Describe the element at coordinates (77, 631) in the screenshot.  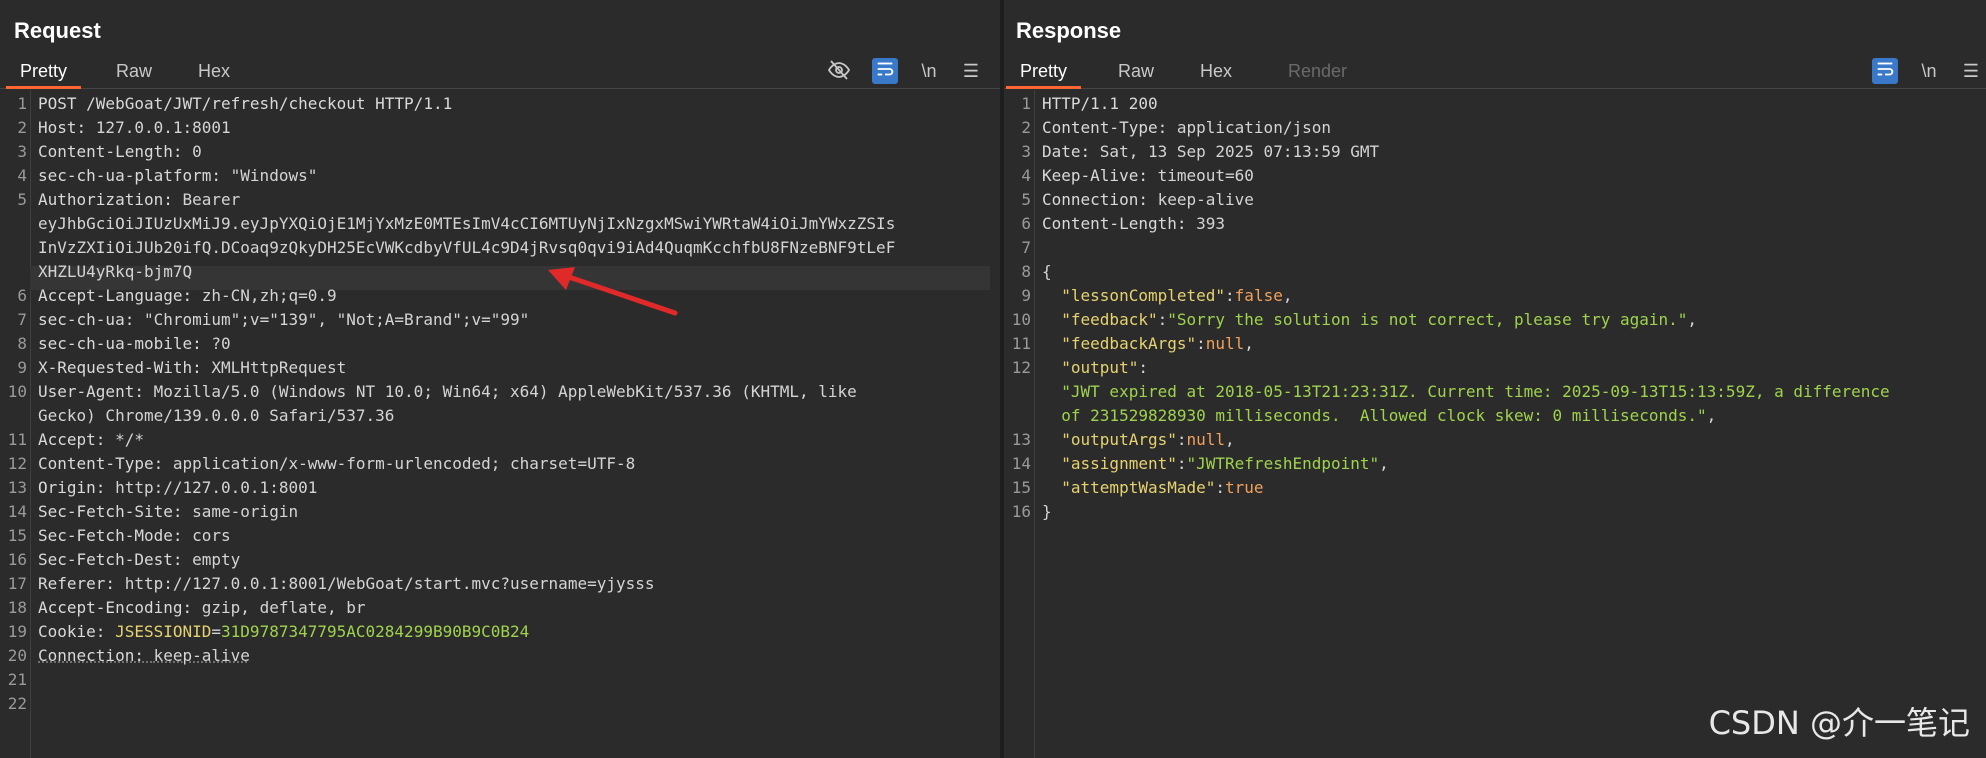
I see `header-name: Cookie:` at that location.